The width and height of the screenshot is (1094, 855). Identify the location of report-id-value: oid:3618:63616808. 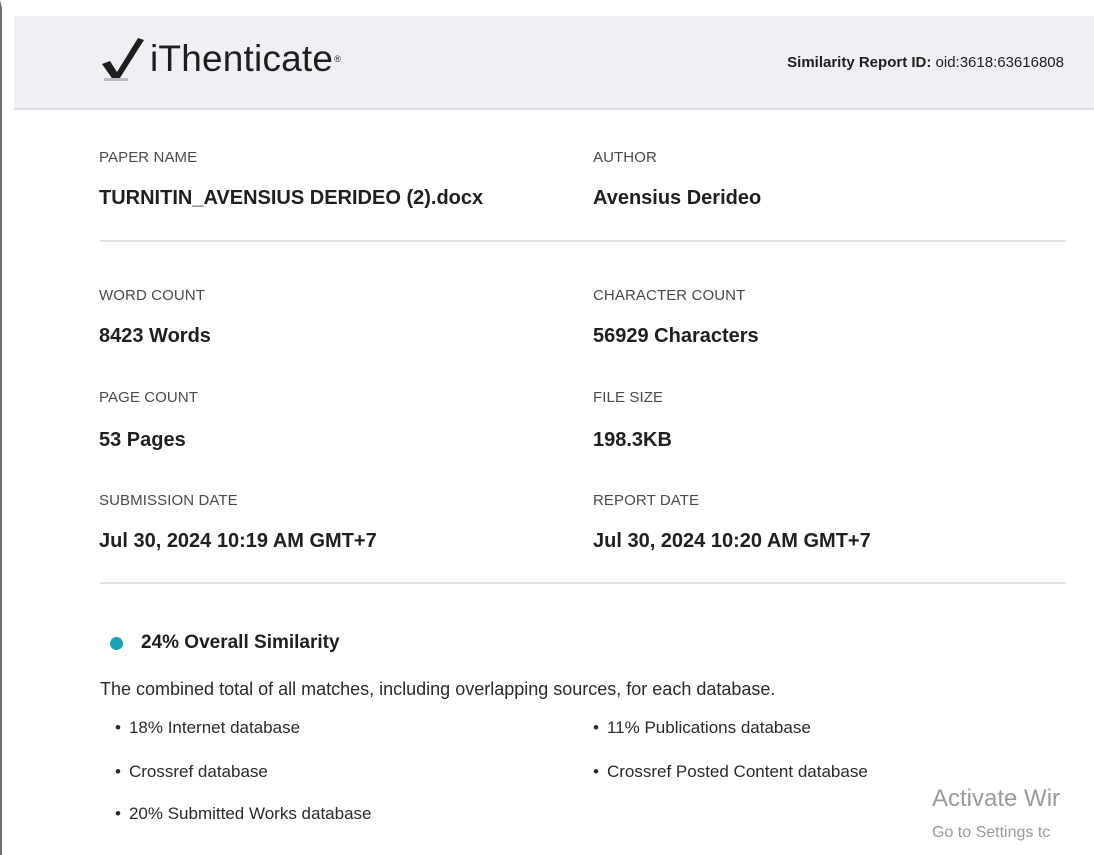
(997, 62).